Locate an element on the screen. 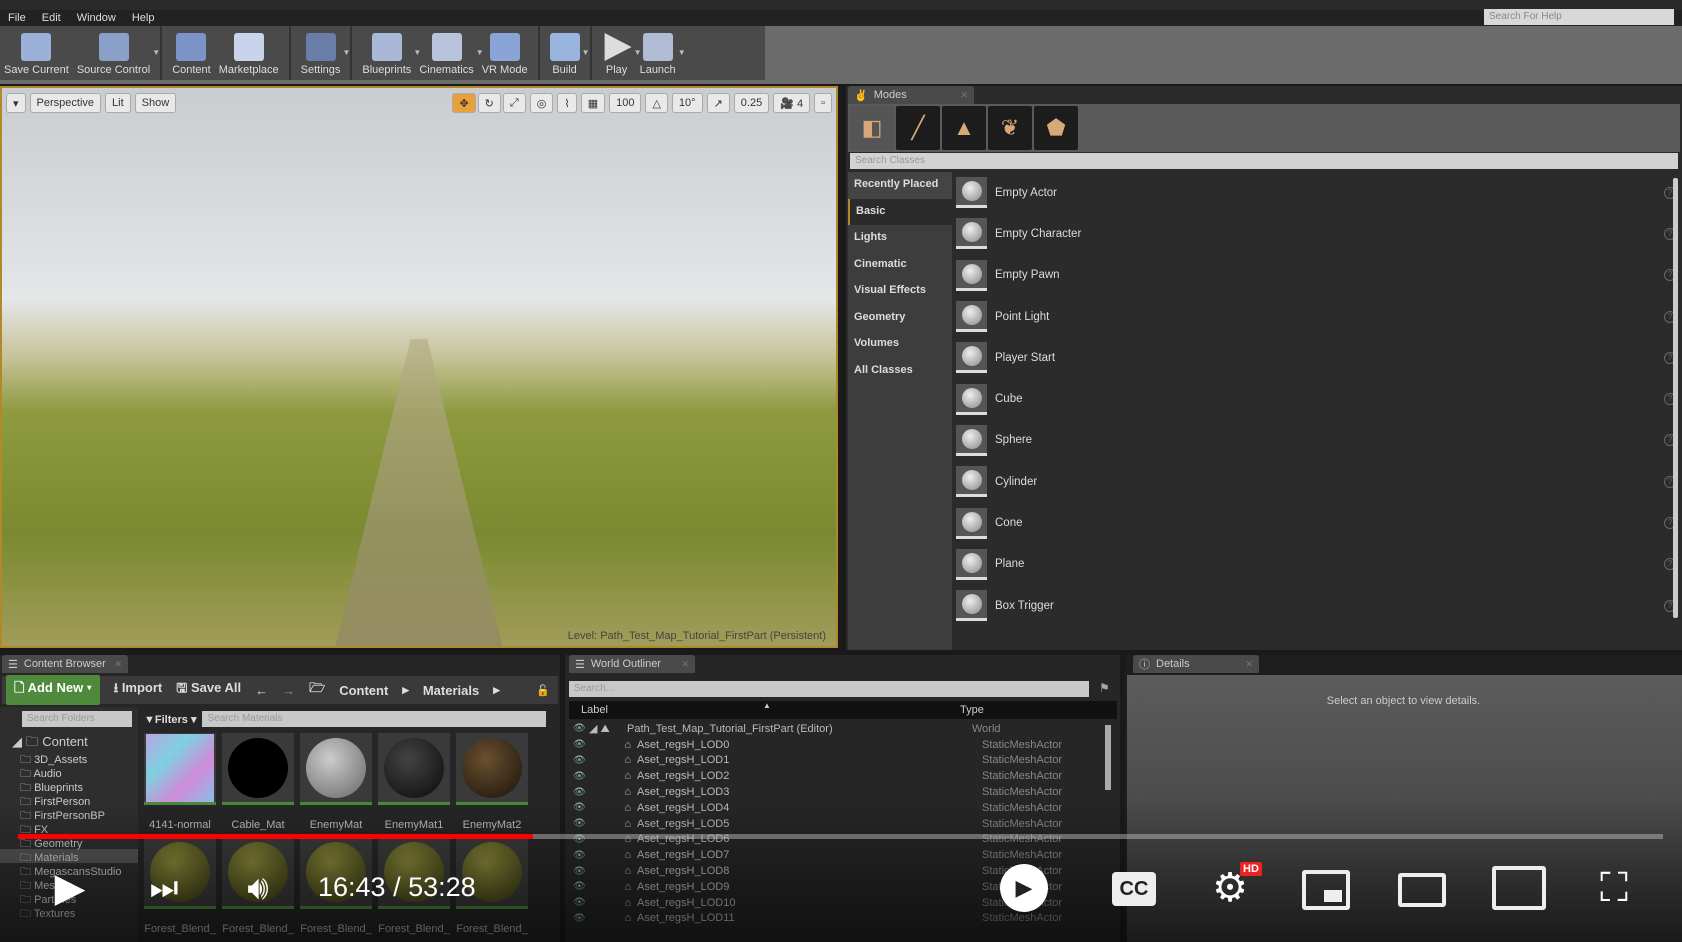  grid-snap-icon: ▦ is located at coordinates (593, 103).